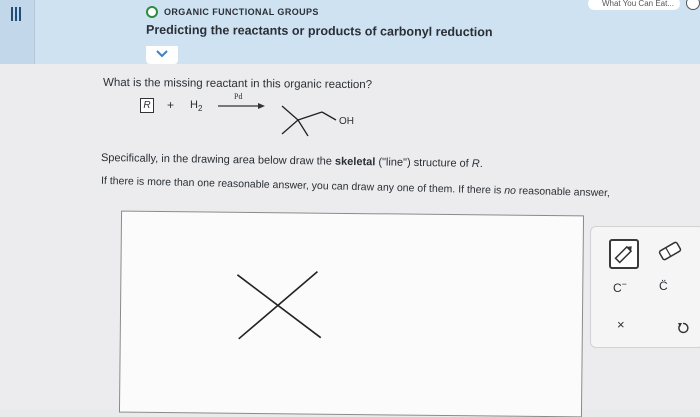  What do you see at coordinates (423, 163) in the screenshot?
I see `instruction-text: ("line") structure of` at bounding box center [423, 163].